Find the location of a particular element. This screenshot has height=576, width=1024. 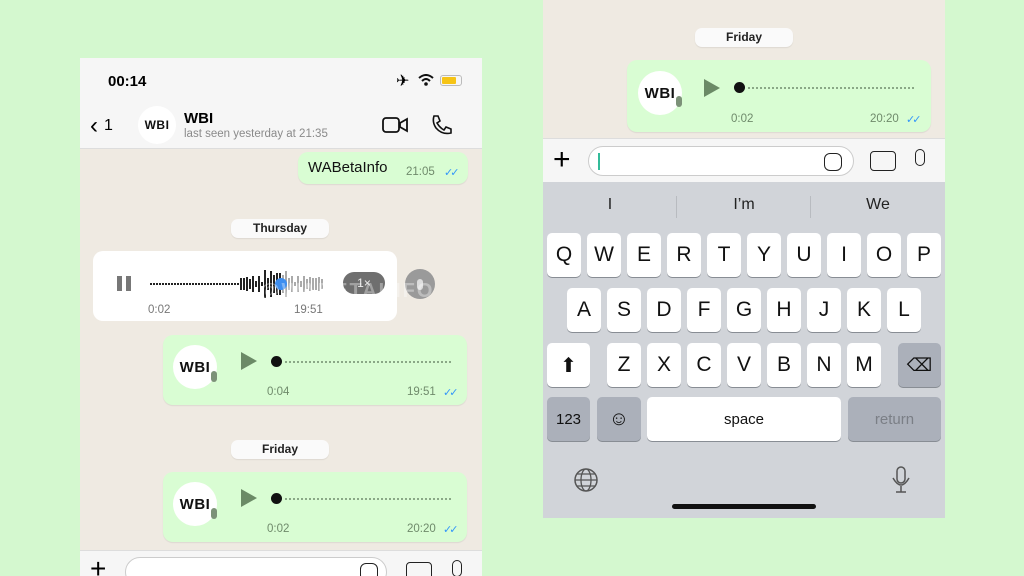

key-m: M is located at coordinates (864, 365).